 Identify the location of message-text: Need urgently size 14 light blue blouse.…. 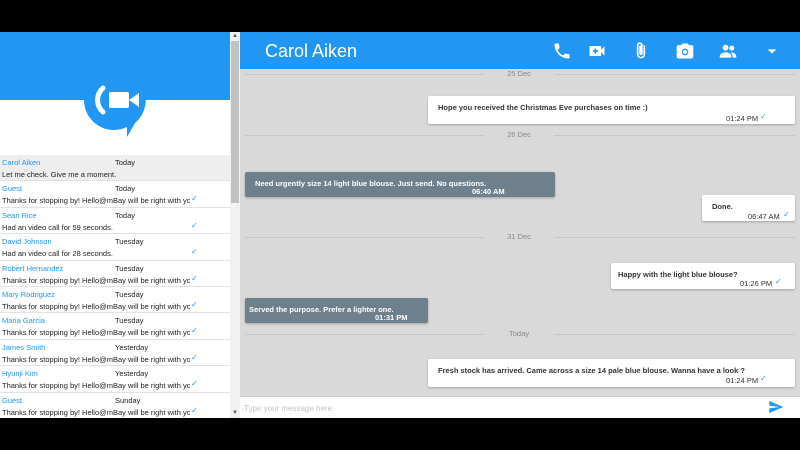
(371, 183).